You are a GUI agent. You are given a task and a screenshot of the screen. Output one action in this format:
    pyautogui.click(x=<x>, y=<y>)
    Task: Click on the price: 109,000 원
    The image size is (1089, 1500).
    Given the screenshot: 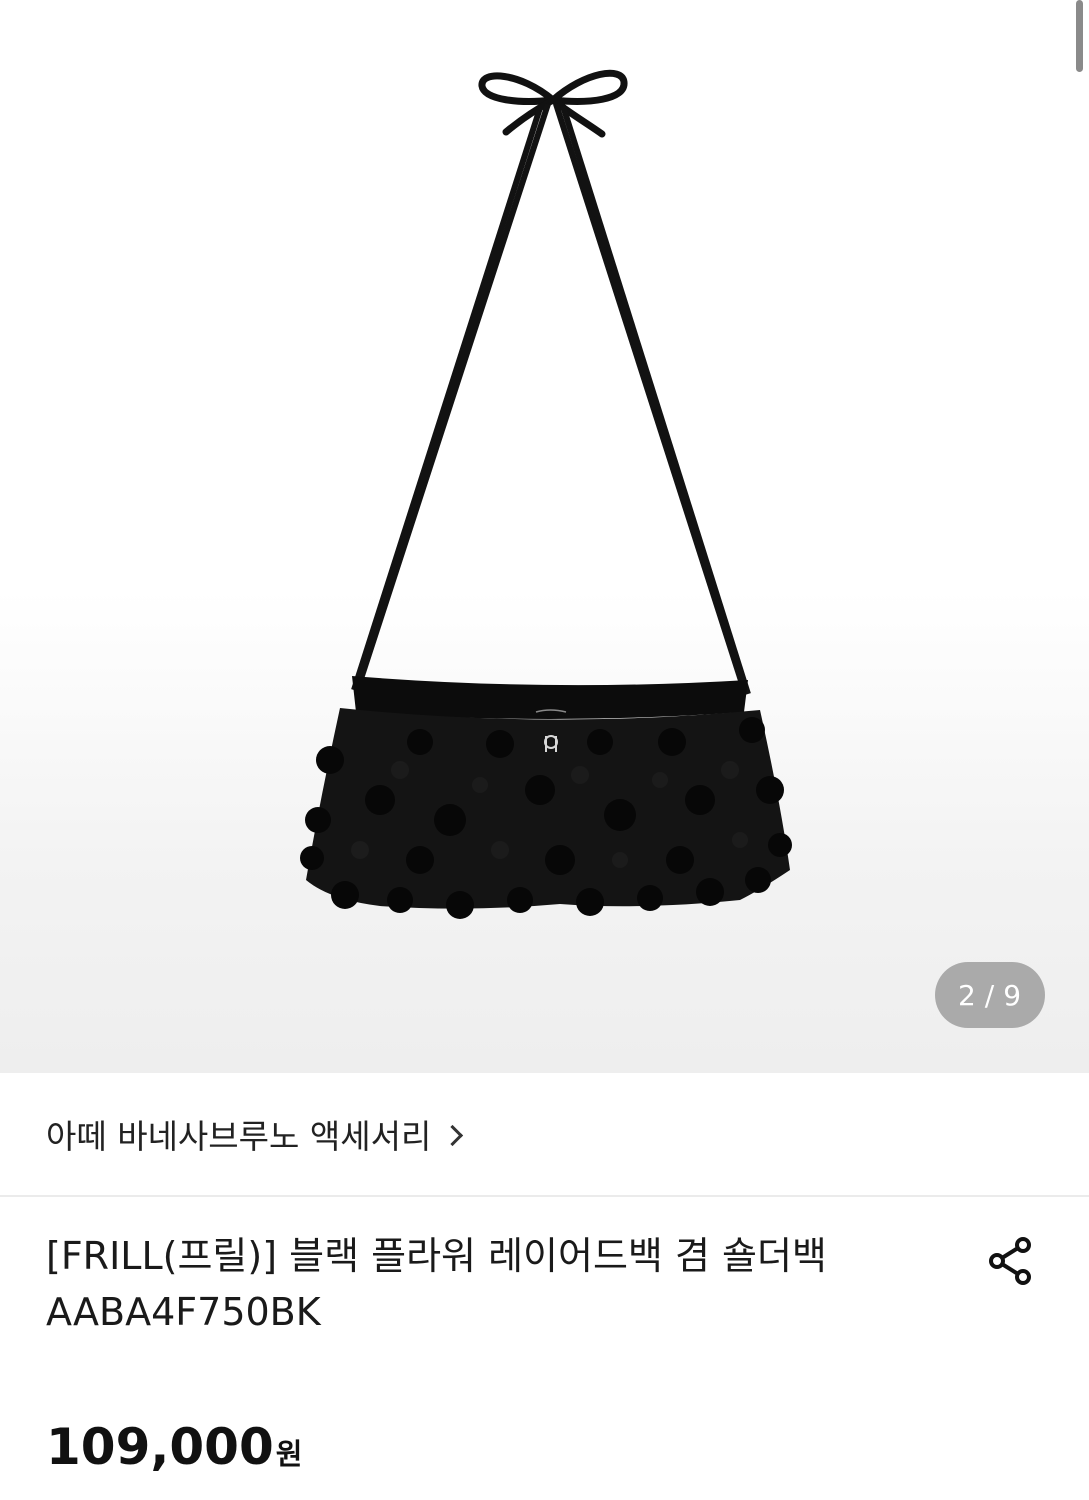 What is the action you would take?
    pyautogui.click(x=174, y=1447)
    